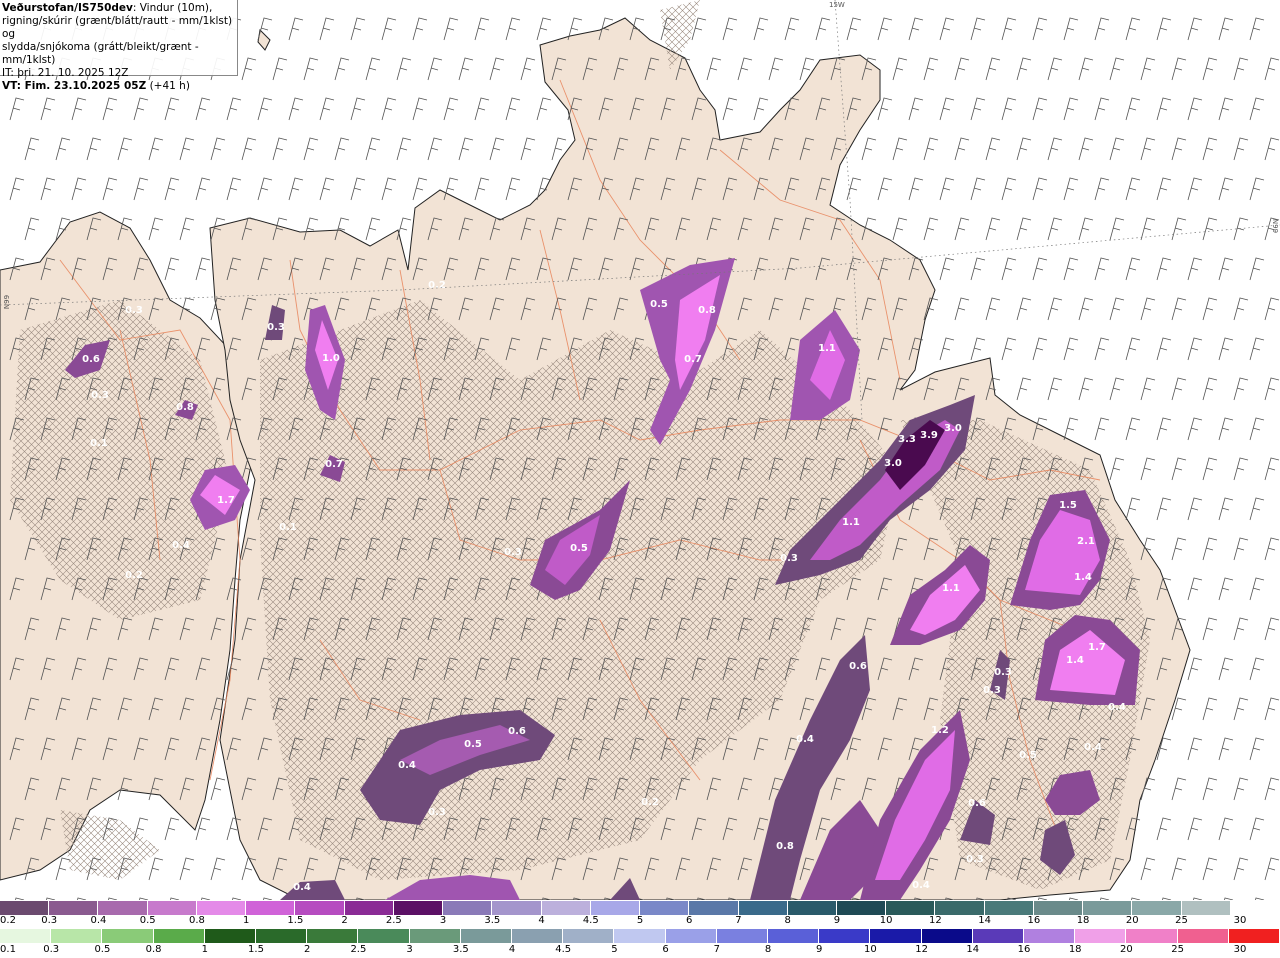  What do you see at coordinates (929, 435) in the screenshot?
I see `precip-value: 3.9` at bounding box center [929, 435].